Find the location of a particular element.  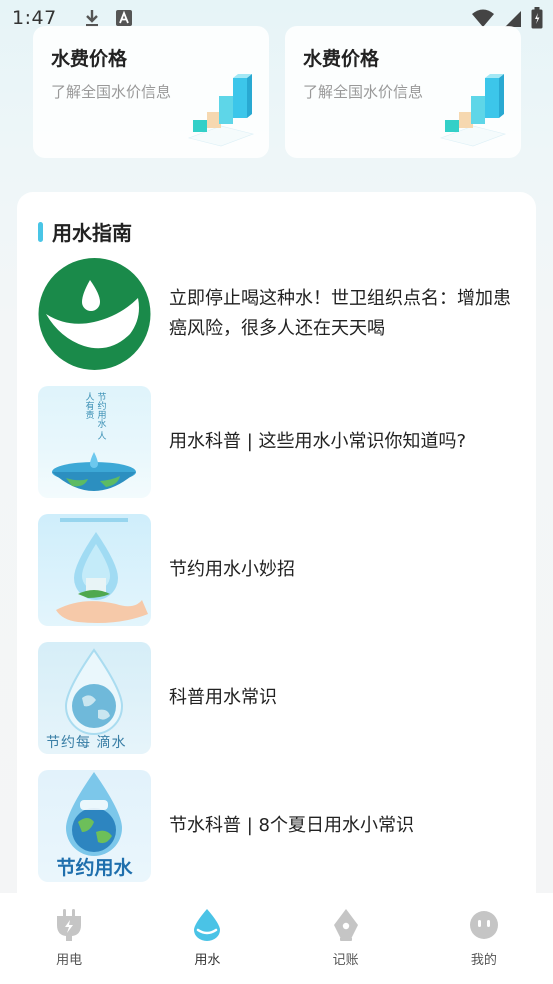

guide-header: 用水指南 is located at coordinates (85, 231).